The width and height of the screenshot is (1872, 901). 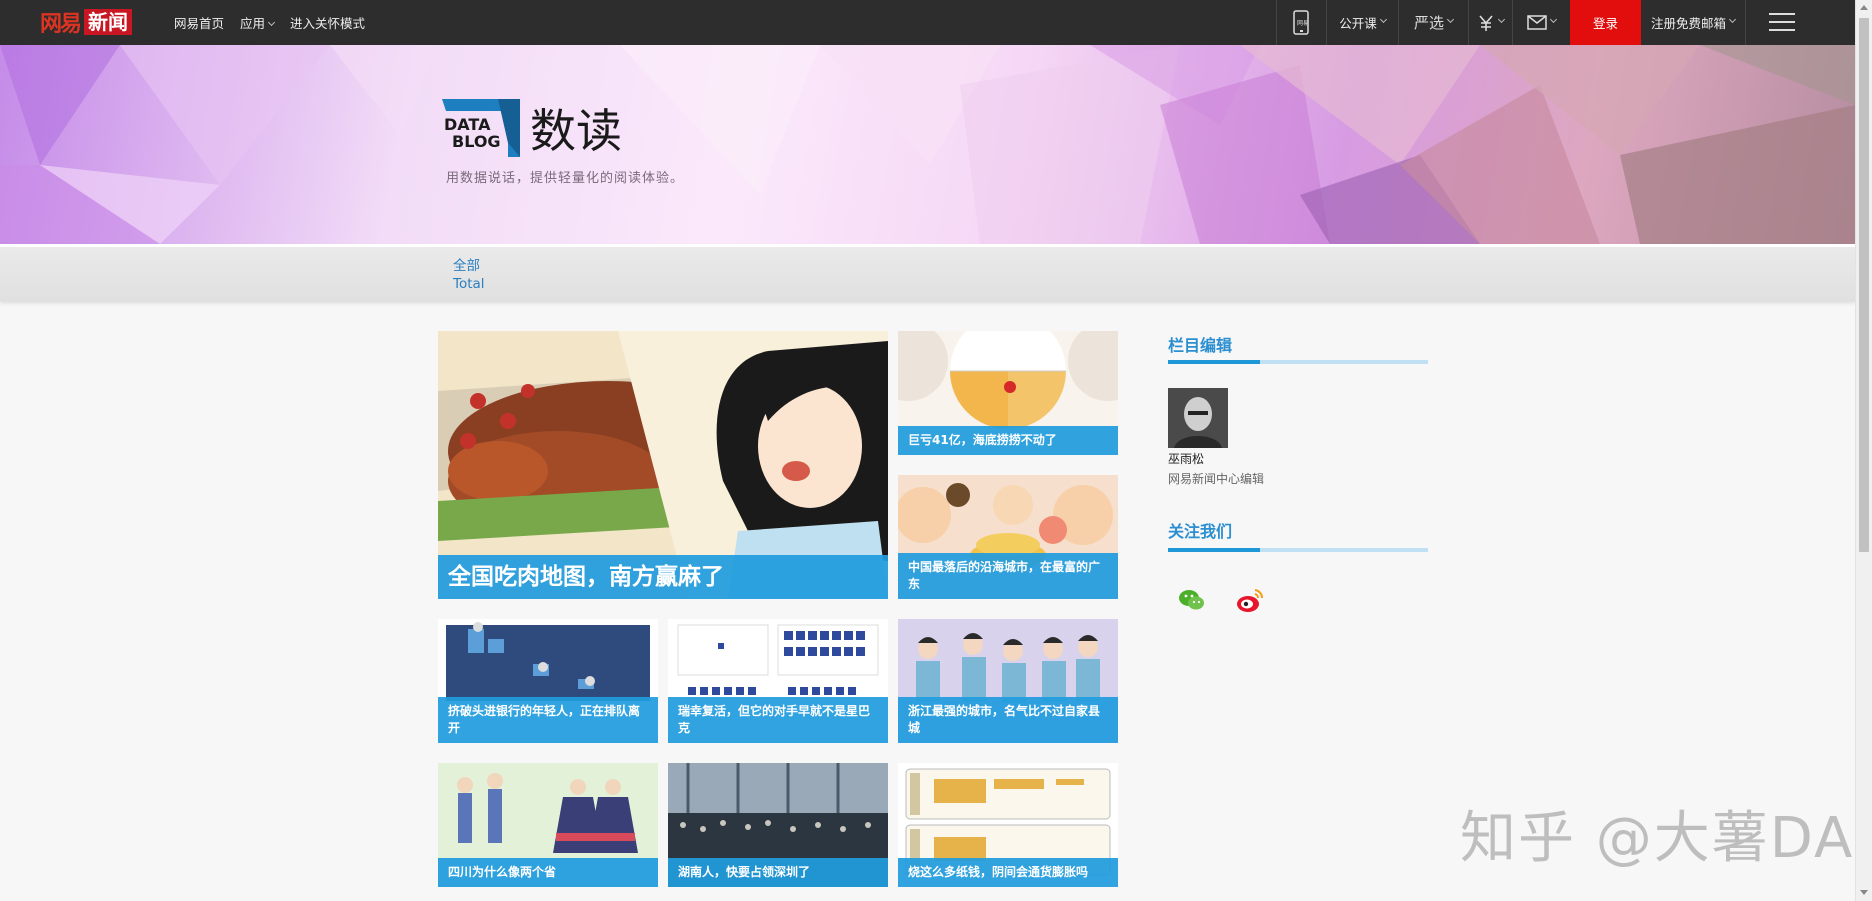 What do you see at coordinates (1200, 531) in the screenshot?
I see `follow-section-heading: 关注我们` at bounding box center [1200, 531].